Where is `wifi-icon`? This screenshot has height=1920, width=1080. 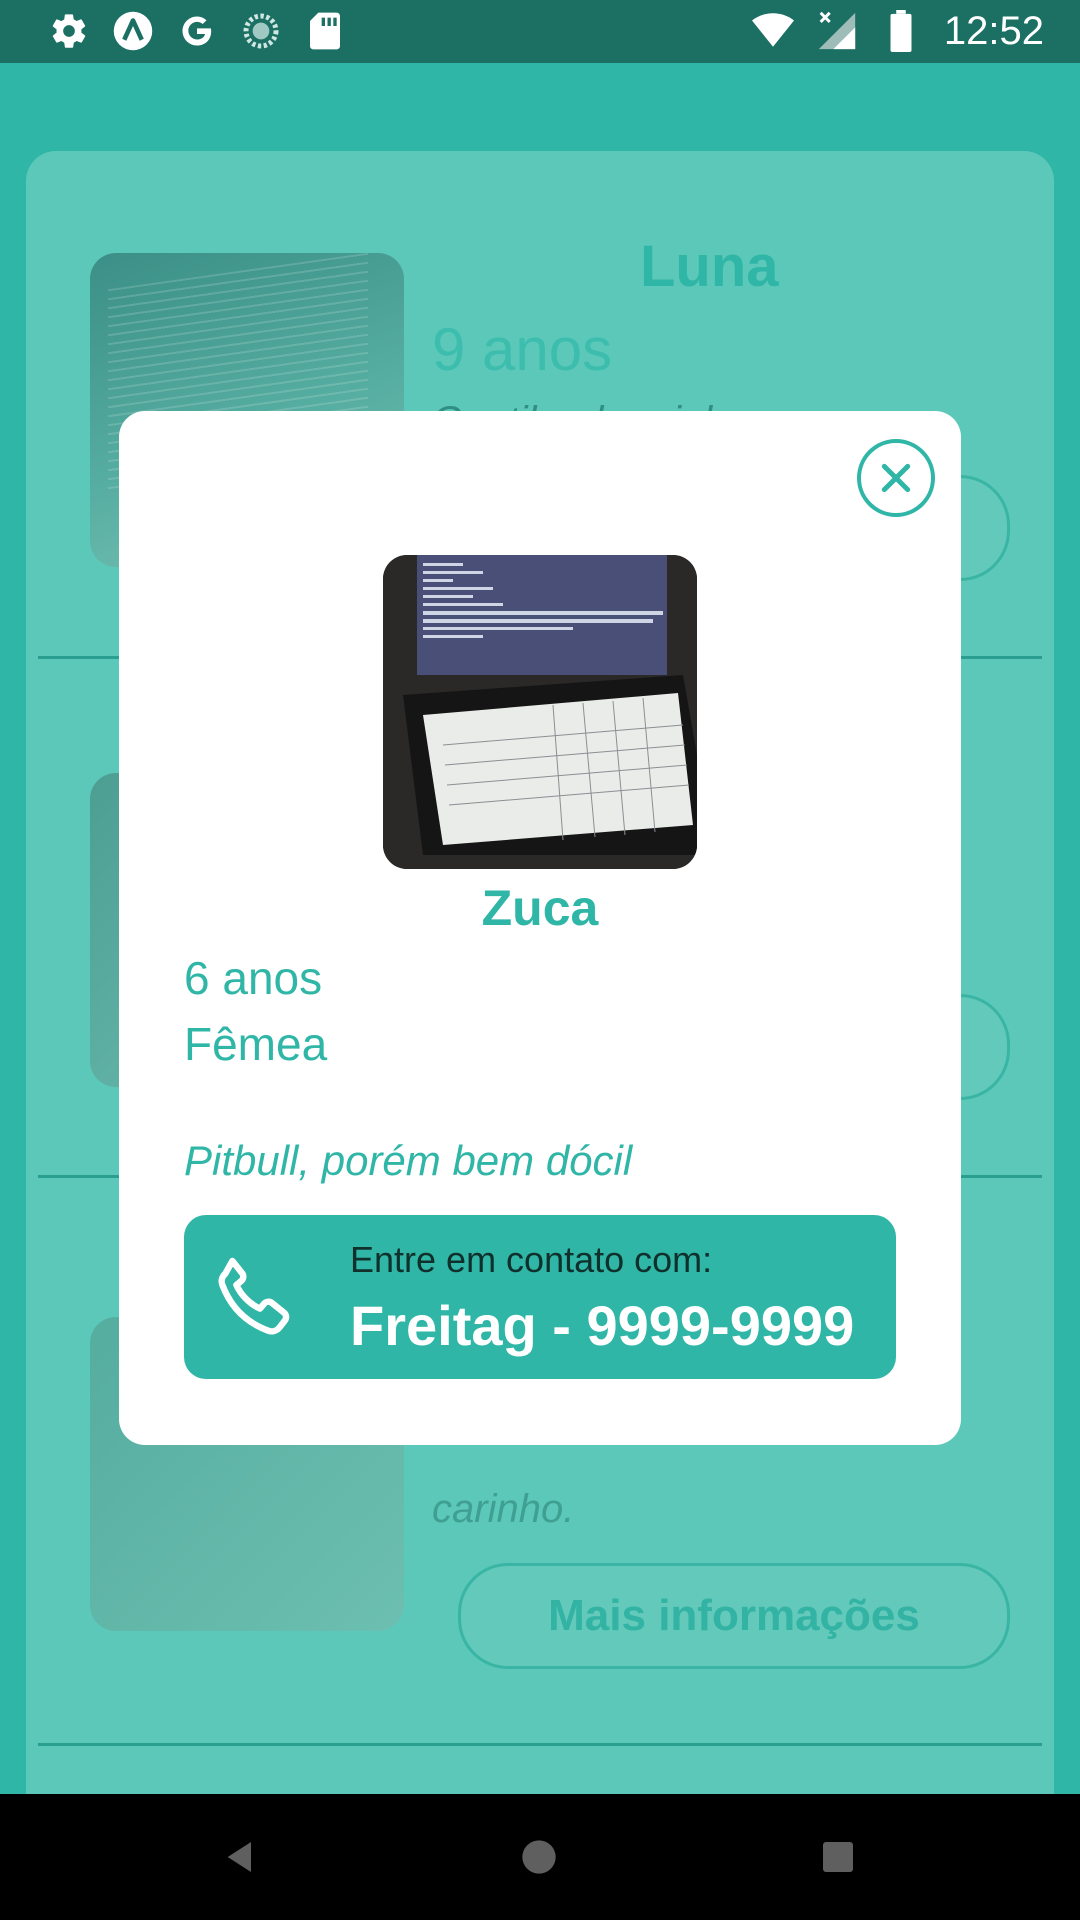 wifi-icon is located at coordinates (772, 31).